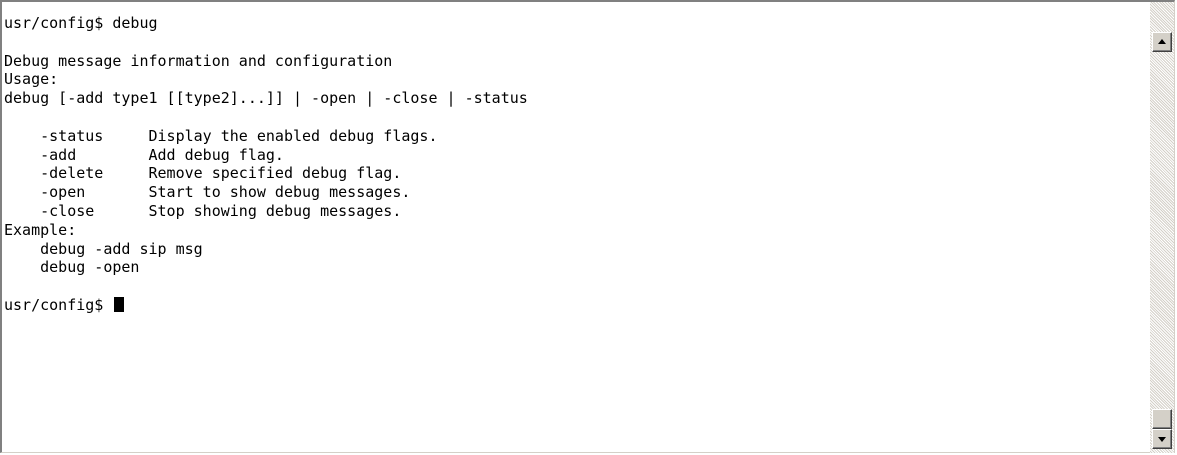 The height and width of the screenshot is (455, 1177). I want to click on scroll-thumb, so click(1162, 419).